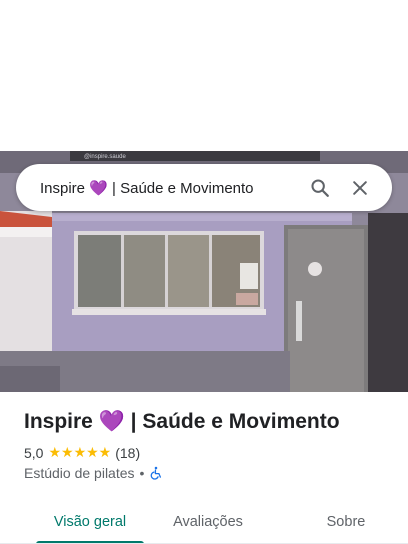 Image resolution: width=408 pixels, height=544 pixels. Describe the element at coordinates (90, 522) in the screenshot. I see `tab-overview: Visão geral` at that location.